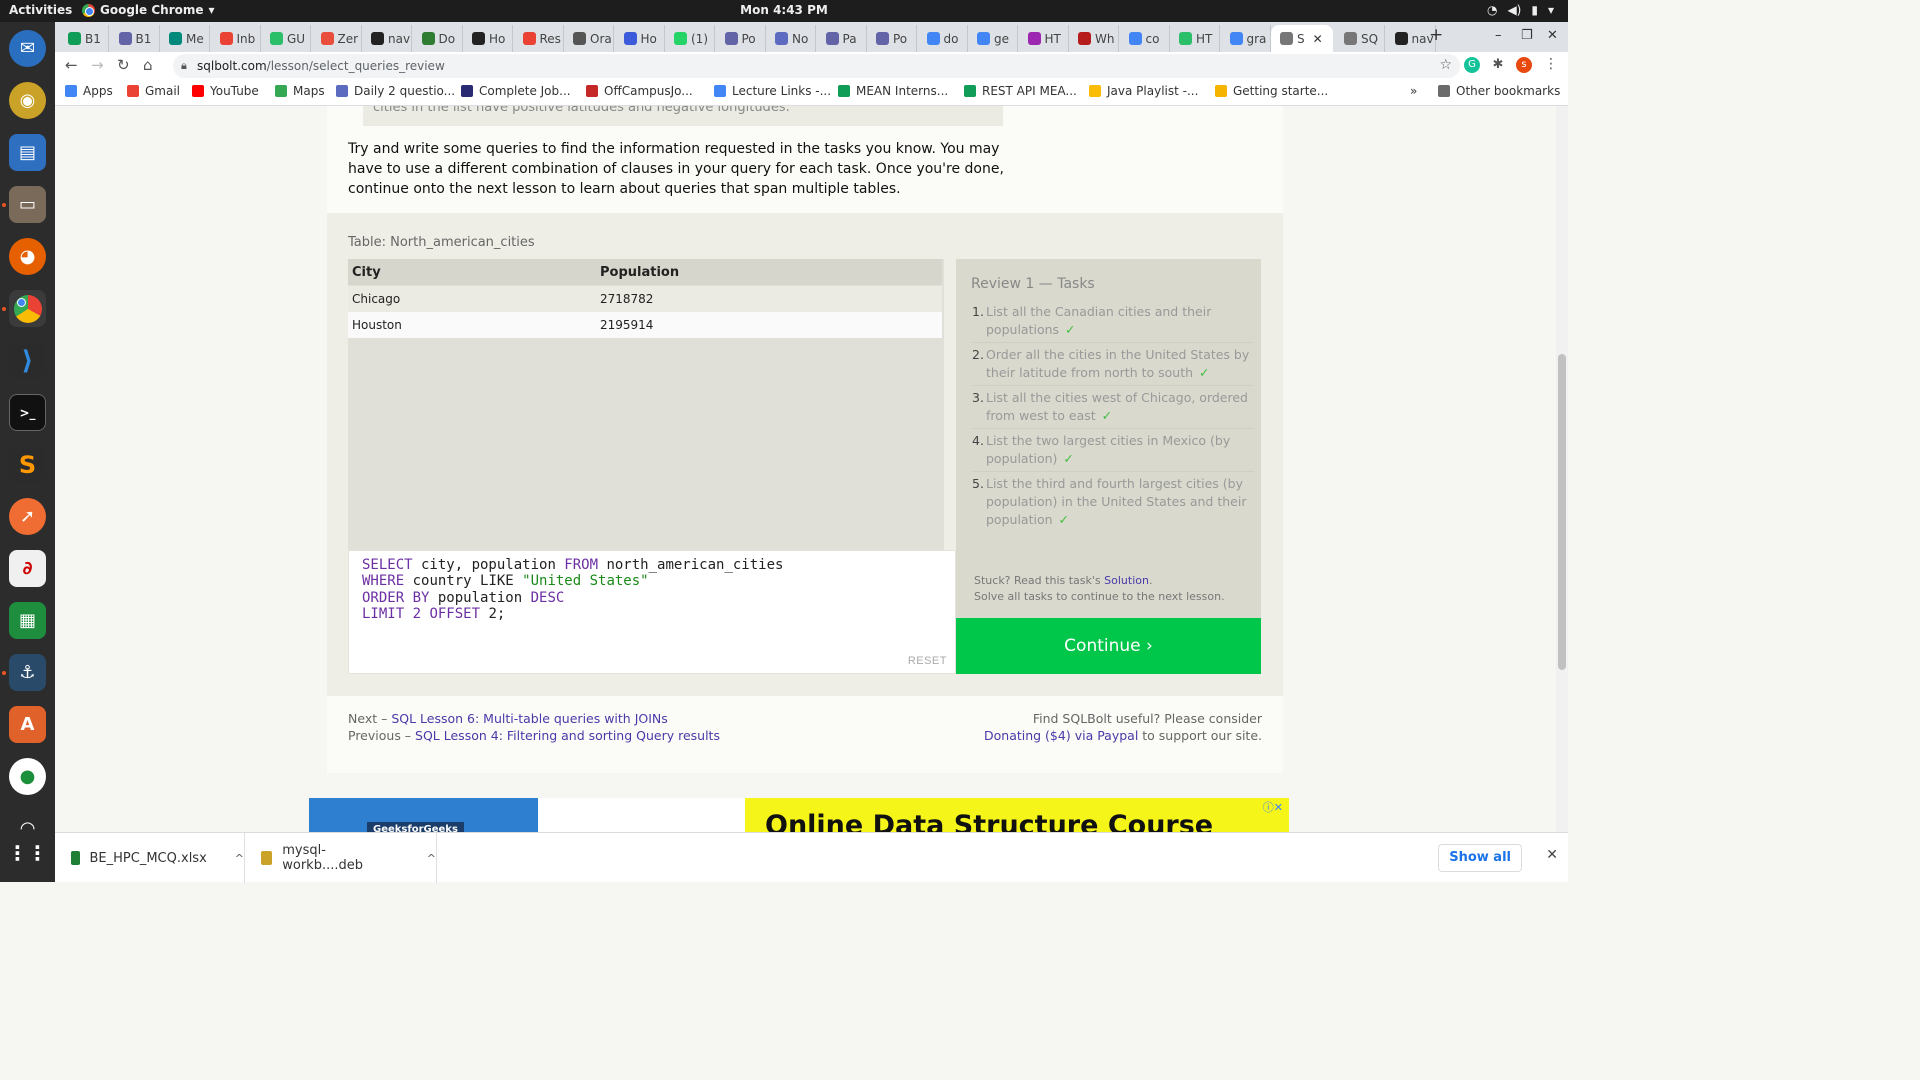 This screenshot has width=1920, height=1080. I want to click on browser-tab: Res, so click(539, 38).